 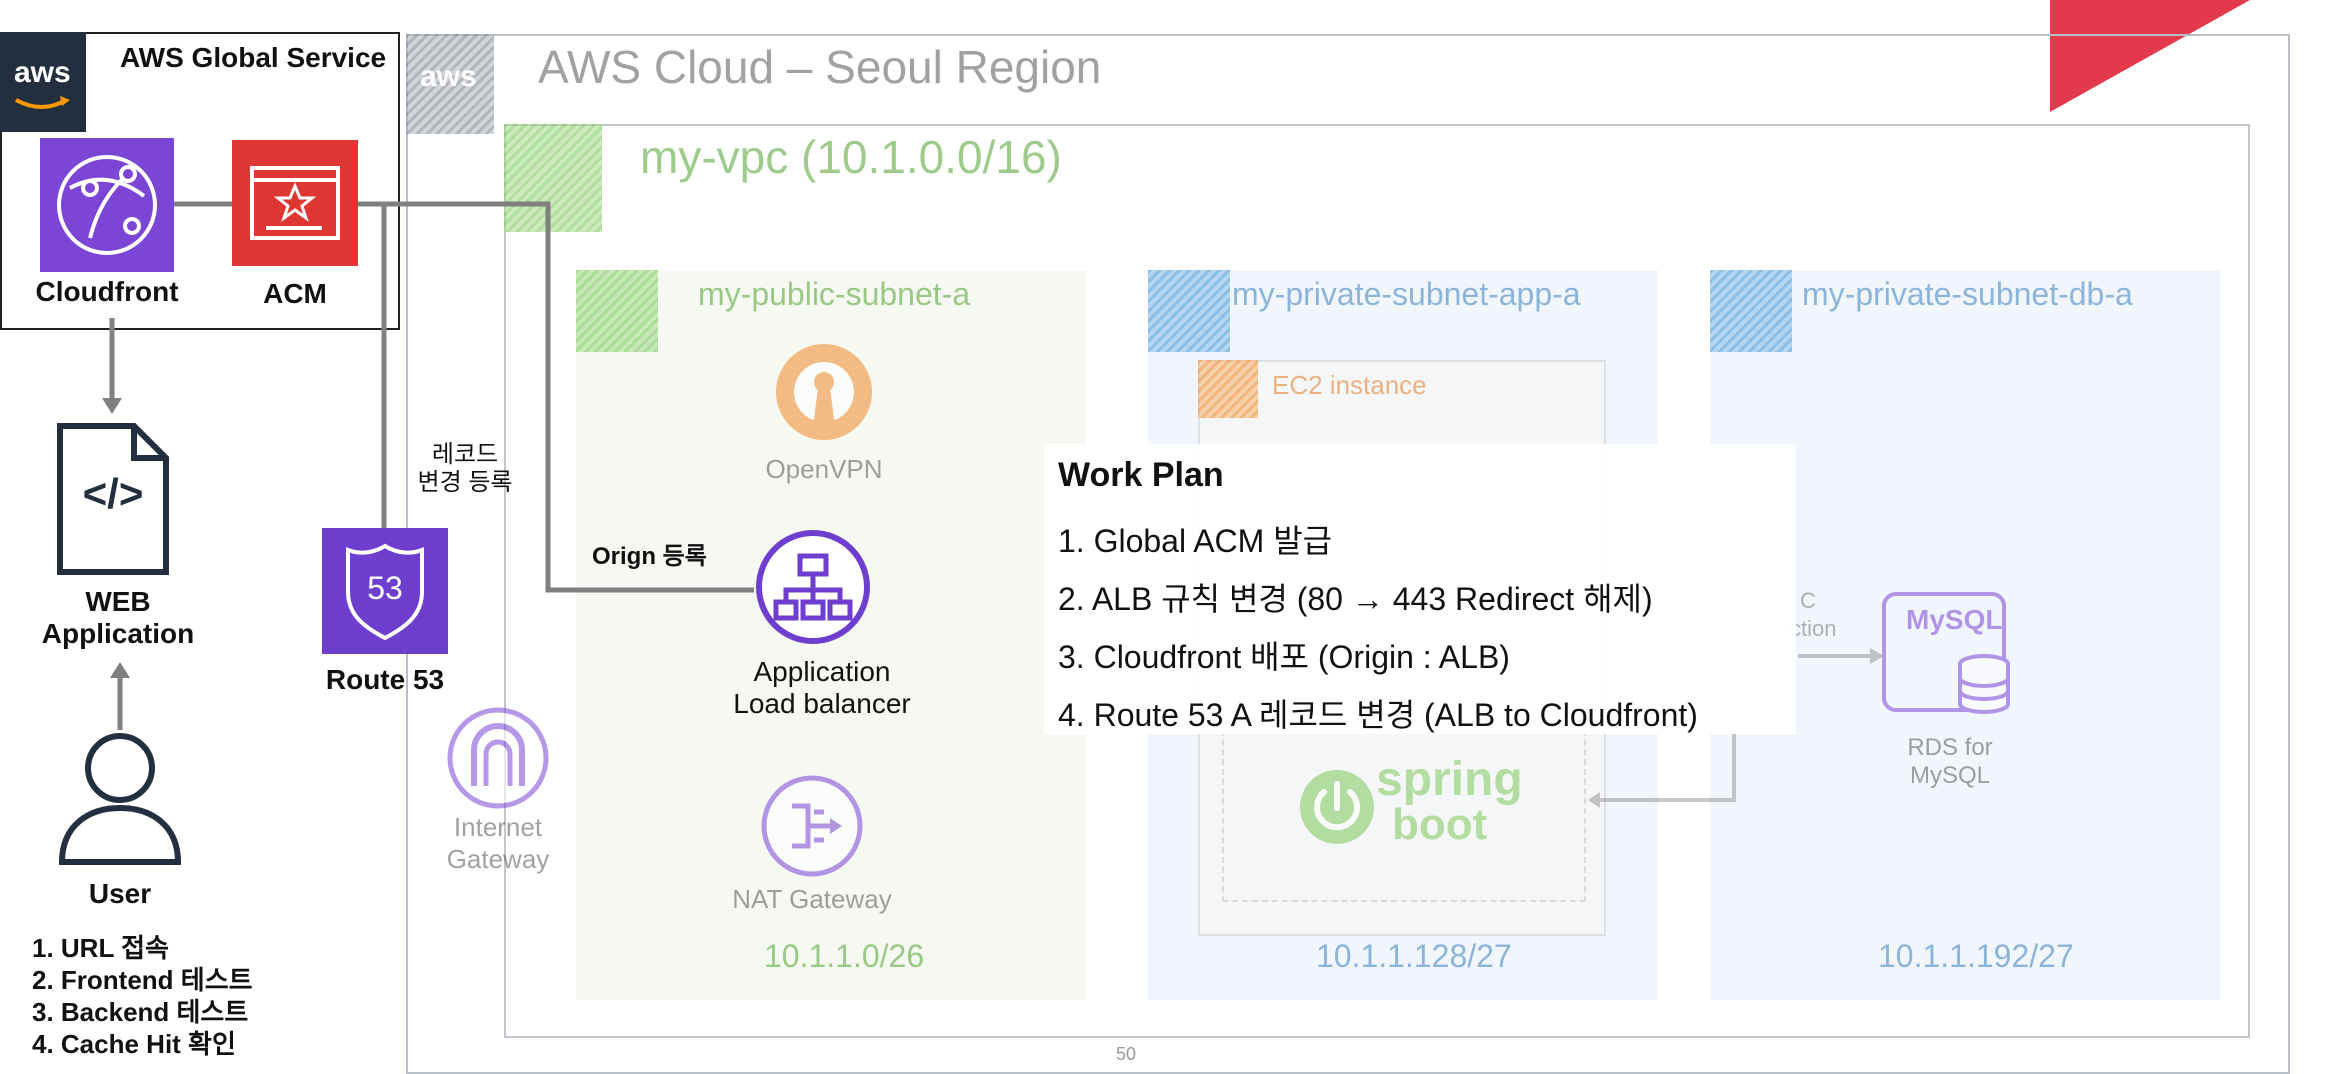 What do you see at coordinates (1954, 619) in the screenshot?
I see `mysql-label: MySQL` at bounding box center [1954, 619].